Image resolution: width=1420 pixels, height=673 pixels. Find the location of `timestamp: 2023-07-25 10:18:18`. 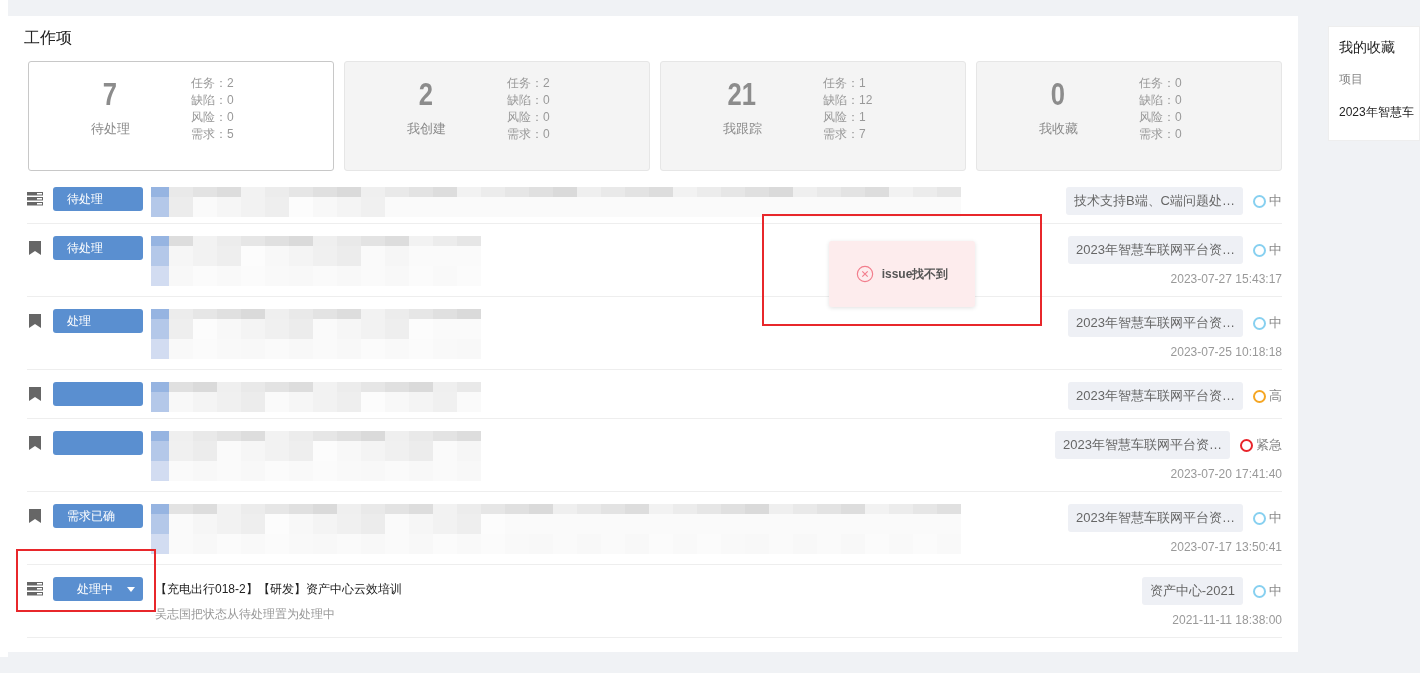

timestamp: 2023-07-25 10:18:18 is located at coordinates (1226, 352).